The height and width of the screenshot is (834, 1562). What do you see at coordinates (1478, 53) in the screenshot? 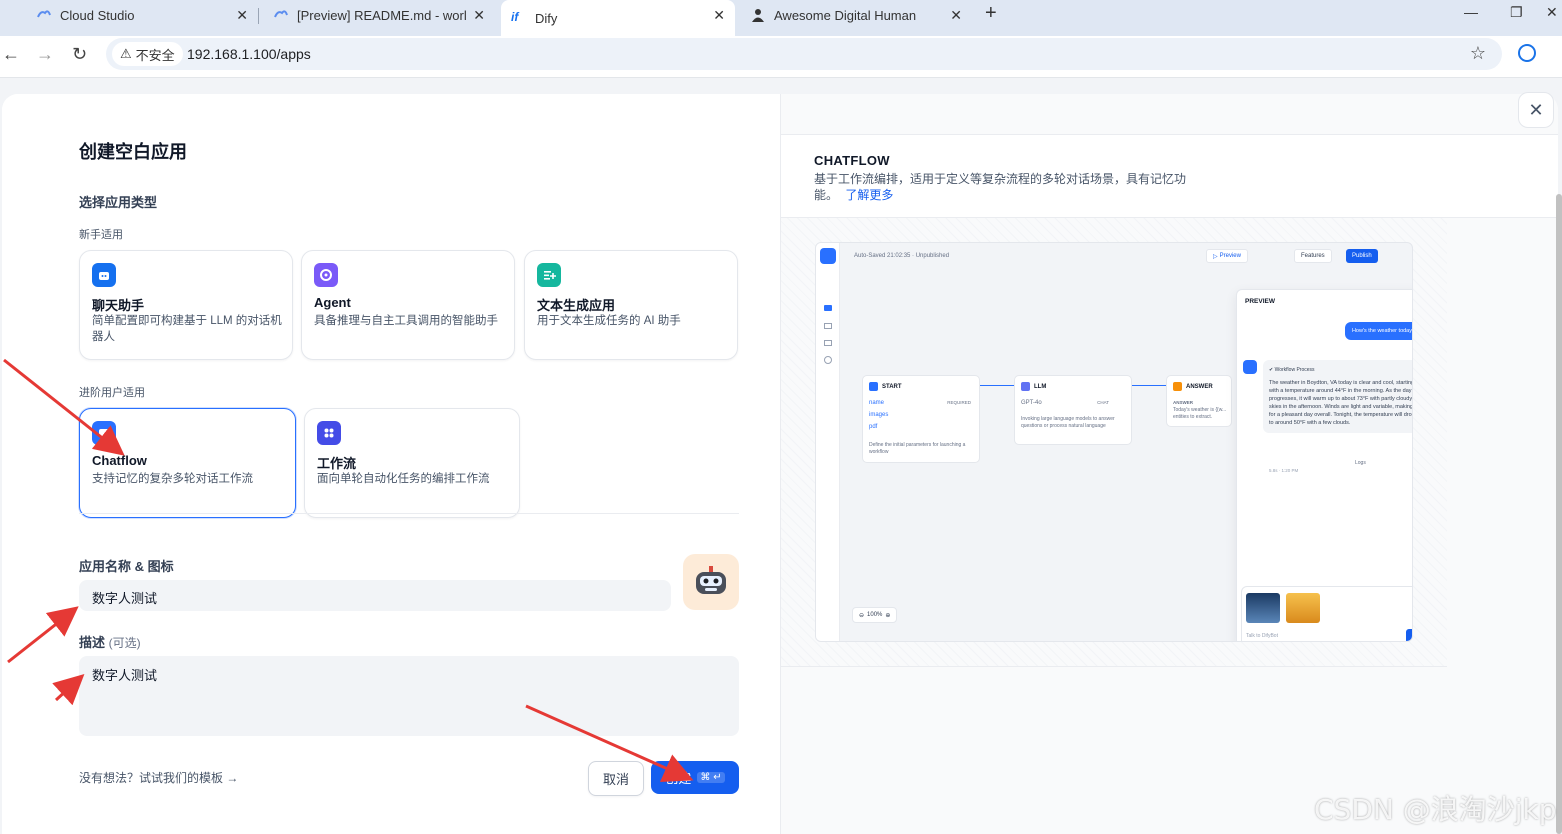
I see `bookmark-star-icon: ☆` at bounding box center [1478, 53].